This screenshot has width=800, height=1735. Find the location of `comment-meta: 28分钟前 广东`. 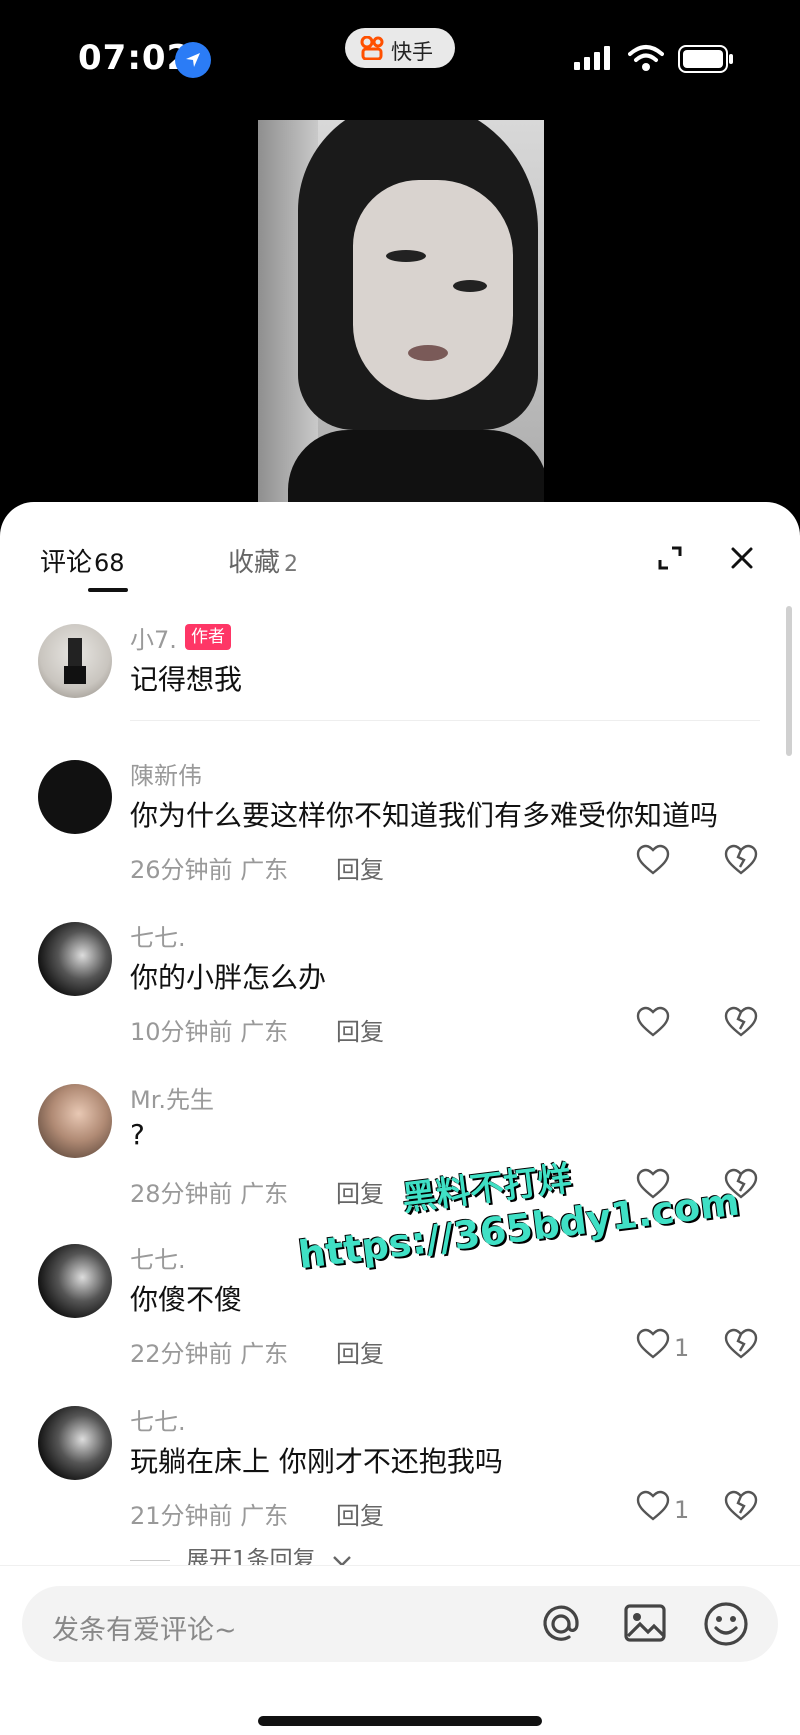

comment-meta: 28分钟前 广东 is located at coordinates (209, 1191).